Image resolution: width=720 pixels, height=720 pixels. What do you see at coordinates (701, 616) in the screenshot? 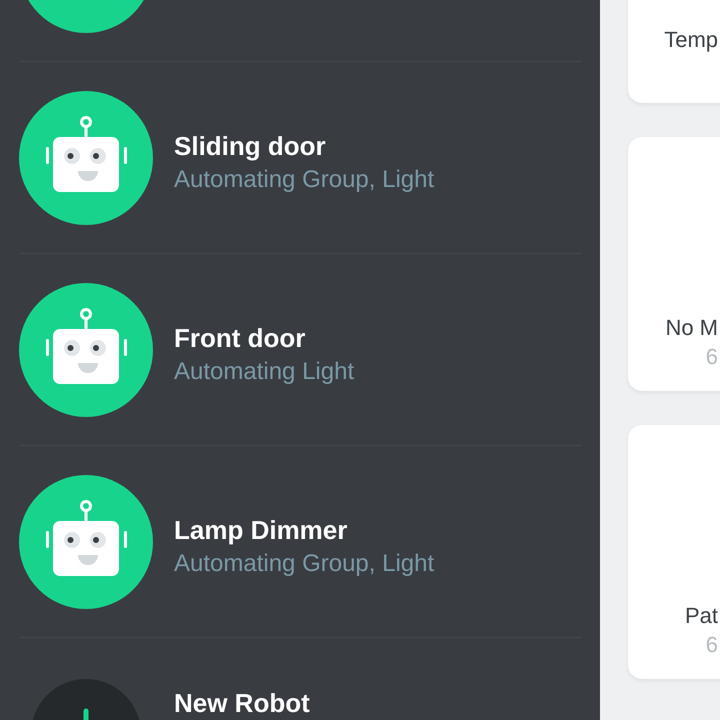
I see `card-title: Pat` at bounding box center [701, 616].